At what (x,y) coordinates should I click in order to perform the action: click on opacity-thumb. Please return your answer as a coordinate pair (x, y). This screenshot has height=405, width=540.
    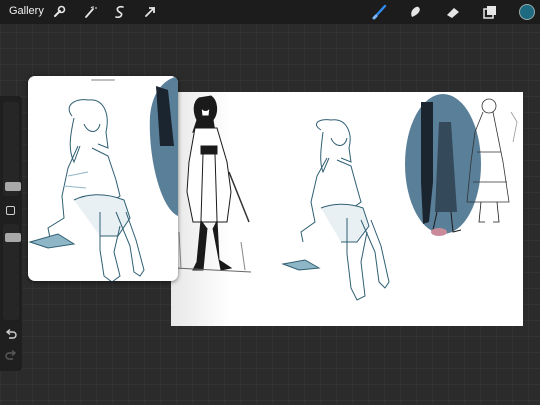
    Looking at the image, I should click on (13, 237).